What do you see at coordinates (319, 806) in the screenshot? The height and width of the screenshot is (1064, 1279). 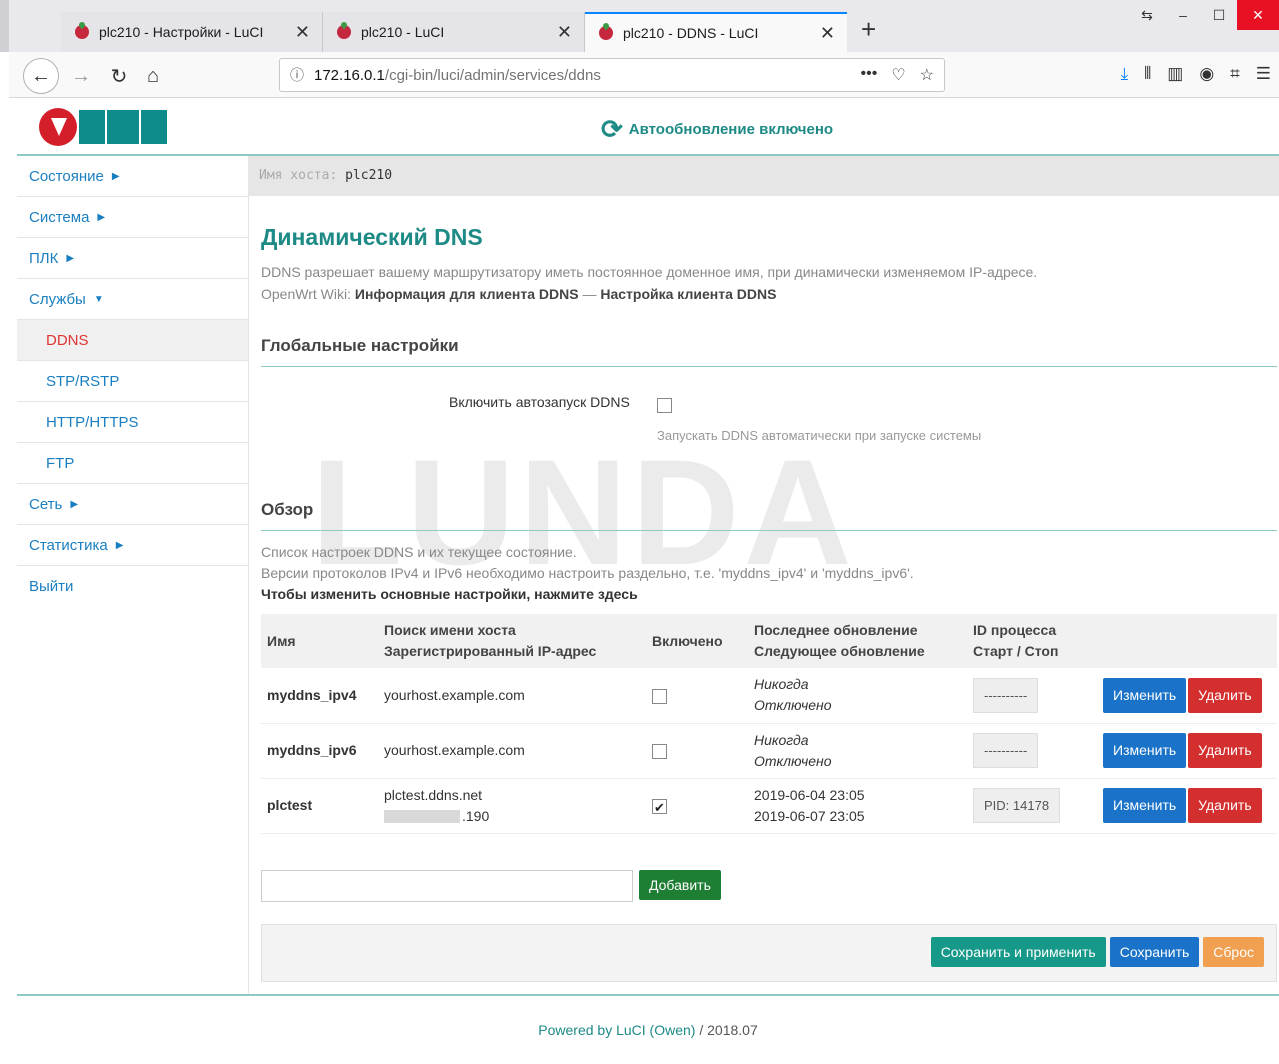 I see `row-name: plctest` at bounding box center [319, 806].